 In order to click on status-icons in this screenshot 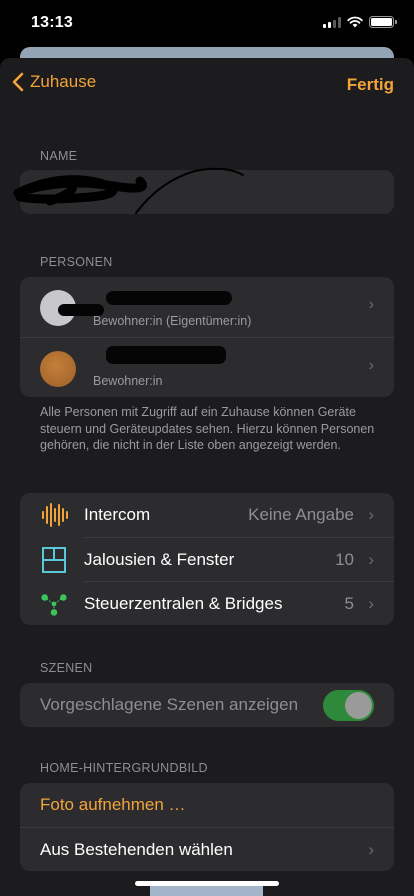, I will do `click(360, 22)`.